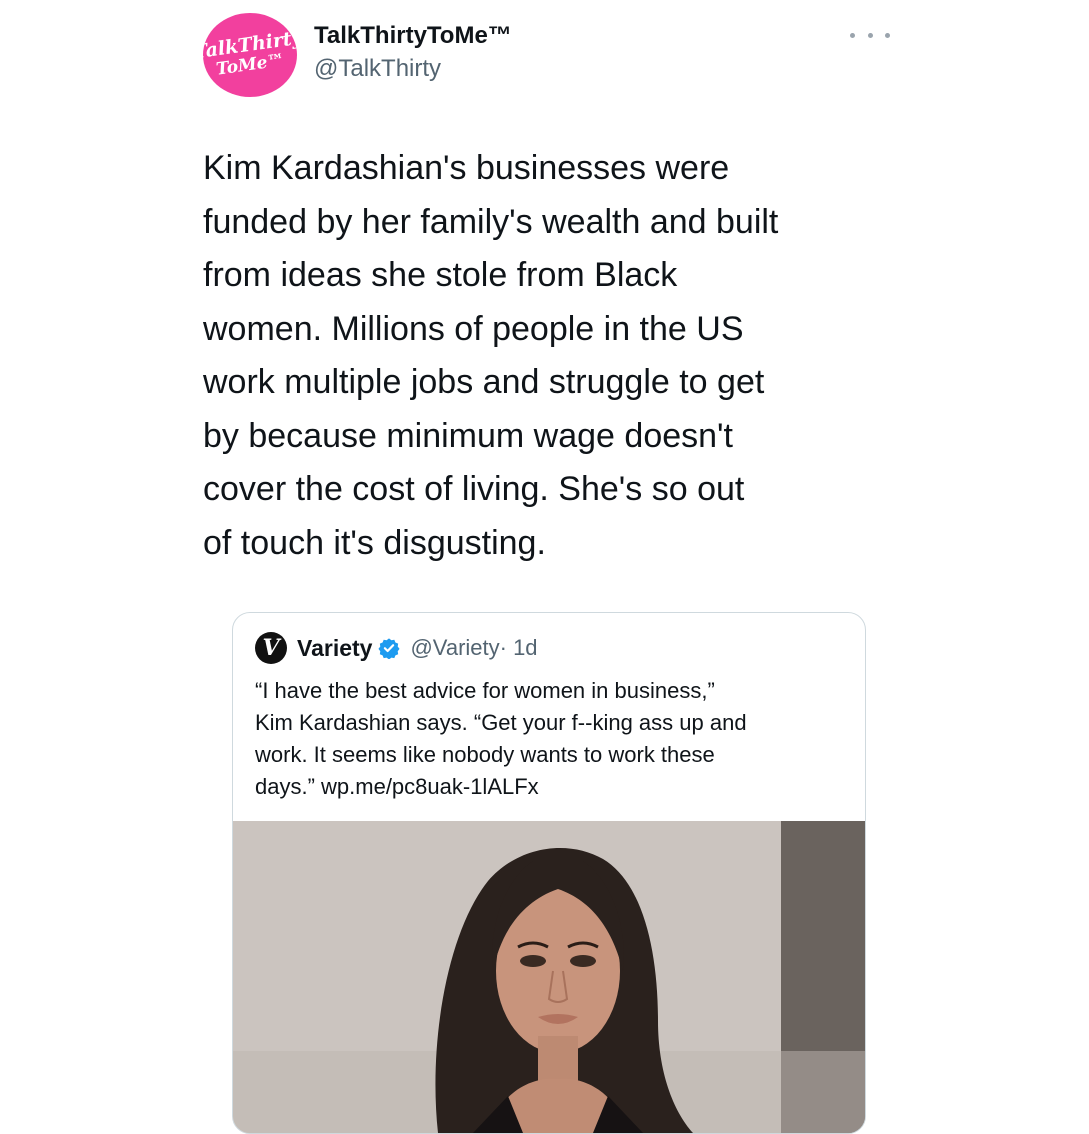  I want to click on user-handle: @TalkThirty, so click(377, 69).